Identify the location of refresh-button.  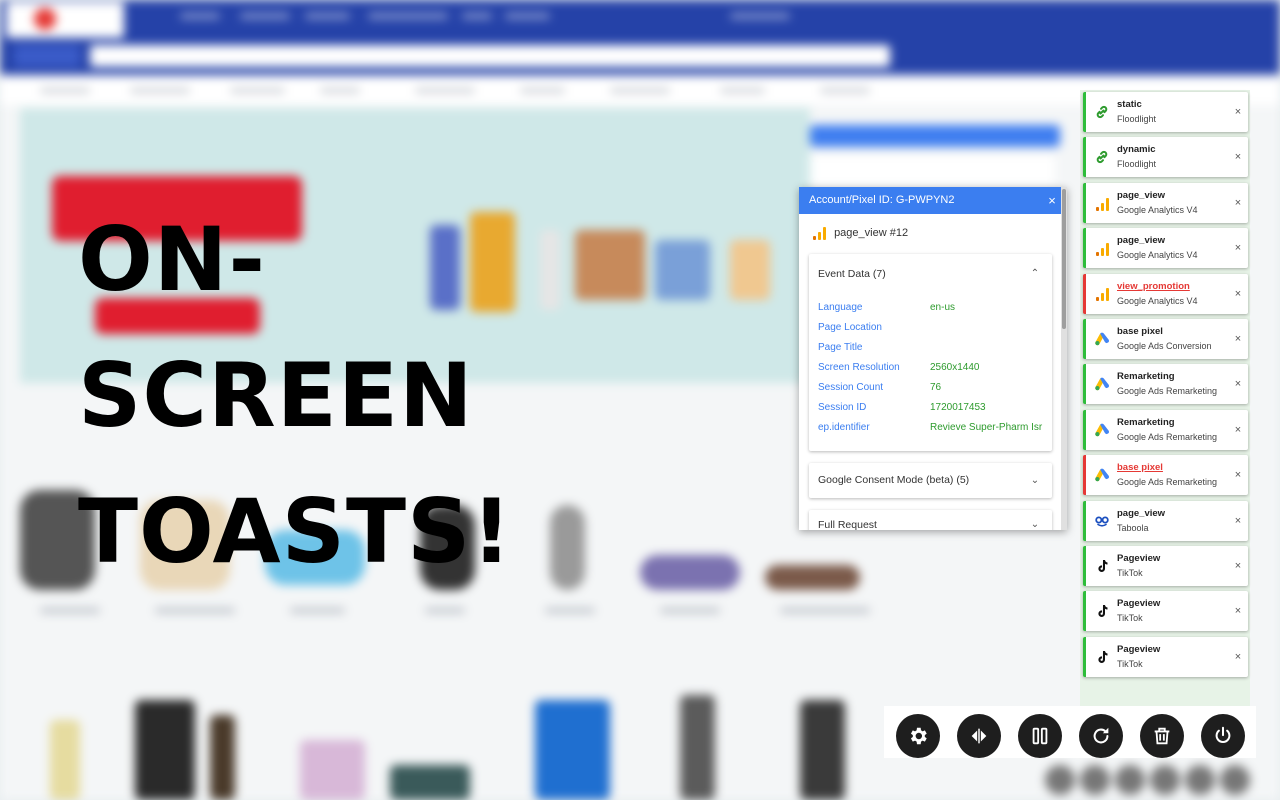
(1101, 736).